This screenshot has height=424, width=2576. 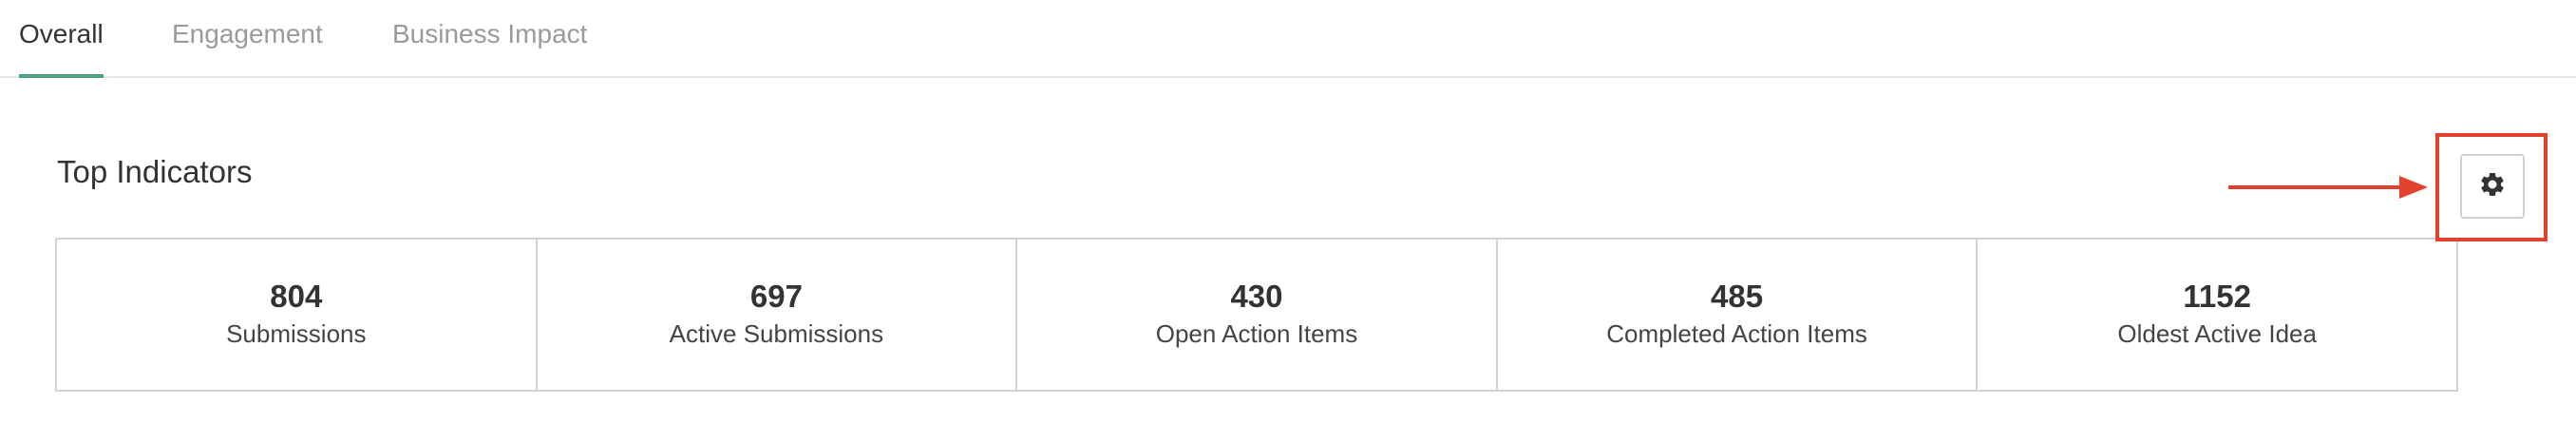 What do you see at coordinates (490, 39) in the screenshot?
I see `tab-business-impact: Business Impact` at bounding box center [490, 39].